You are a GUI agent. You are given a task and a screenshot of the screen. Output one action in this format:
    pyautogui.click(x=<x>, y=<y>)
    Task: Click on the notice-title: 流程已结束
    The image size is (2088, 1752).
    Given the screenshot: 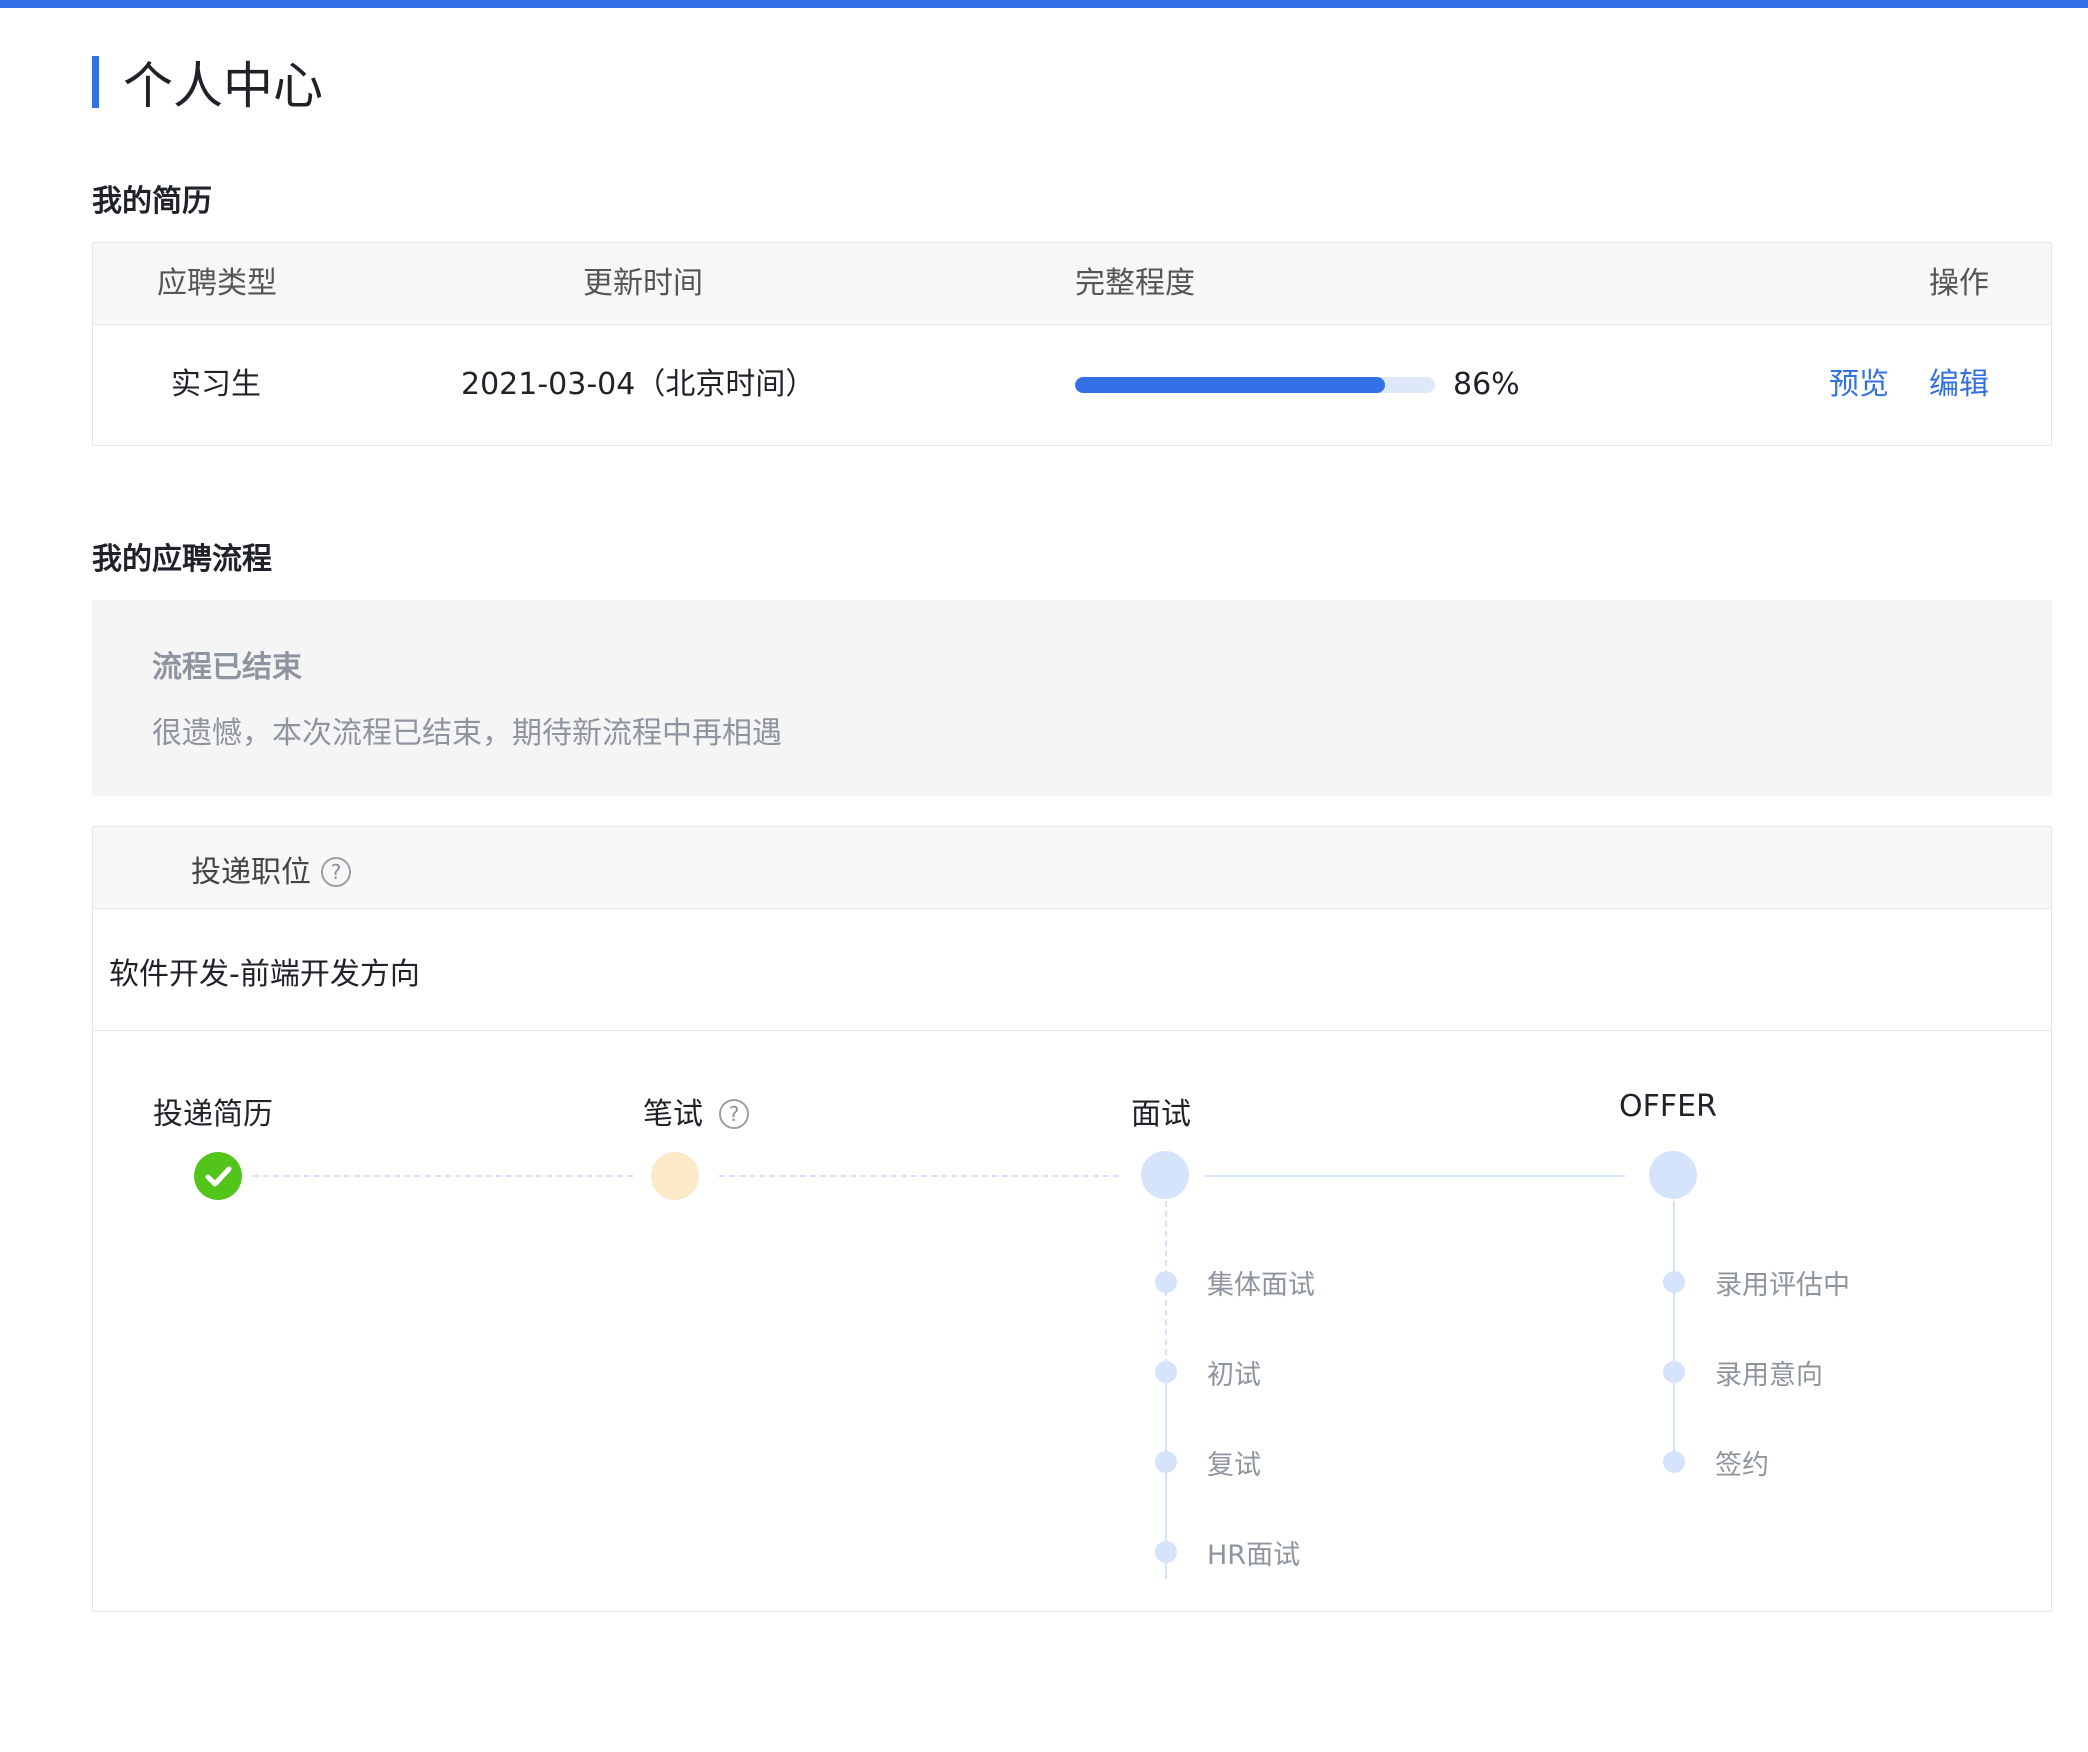 What is the action you would take?
    pyautogui.click(x=227, y=667)
    